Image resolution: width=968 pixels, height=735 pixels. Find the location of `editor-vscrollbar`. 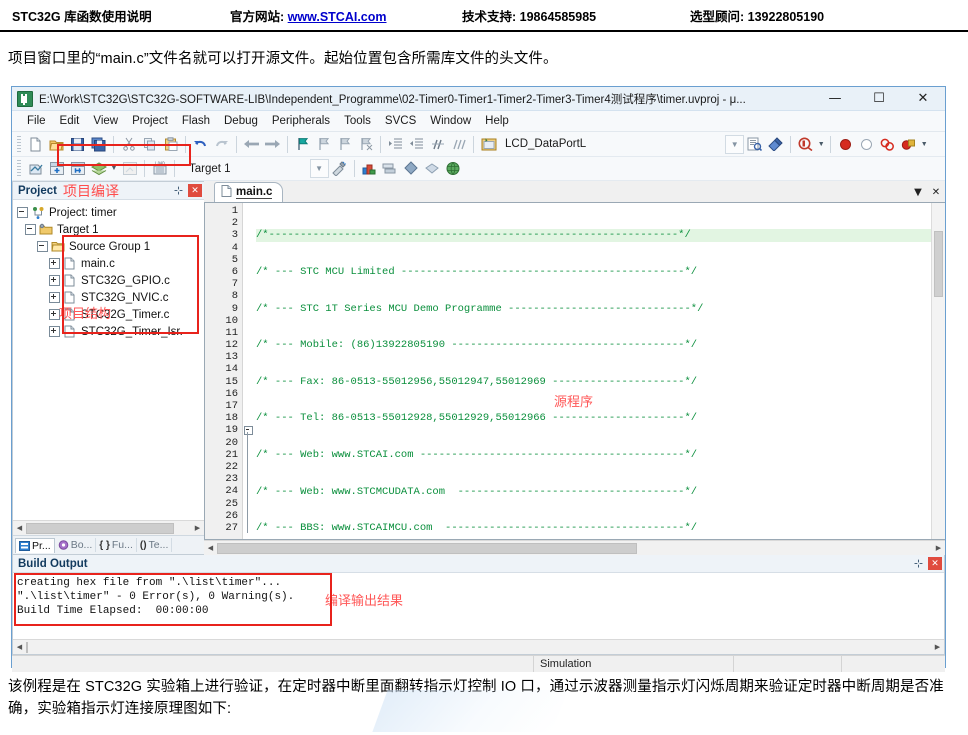

editor-vscrollbar is located at coordinates (938, 371).